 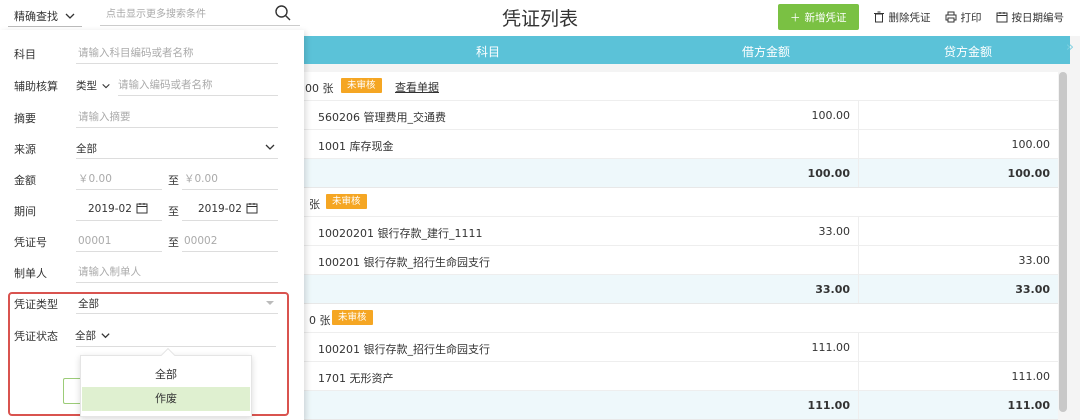 I want to click on total-credit: 111.00, so click(x=1028, y=405).